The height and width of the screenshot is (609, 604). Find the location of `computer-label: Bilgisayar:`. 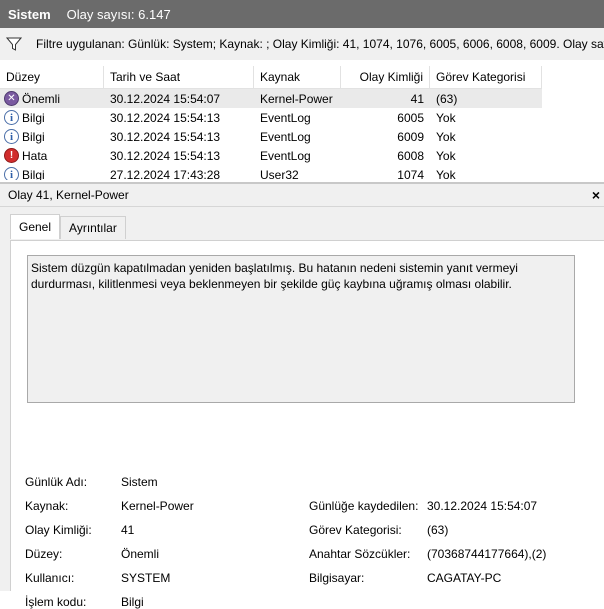

computer-label: Bilgisayar: is located at coordinates (337, 578).